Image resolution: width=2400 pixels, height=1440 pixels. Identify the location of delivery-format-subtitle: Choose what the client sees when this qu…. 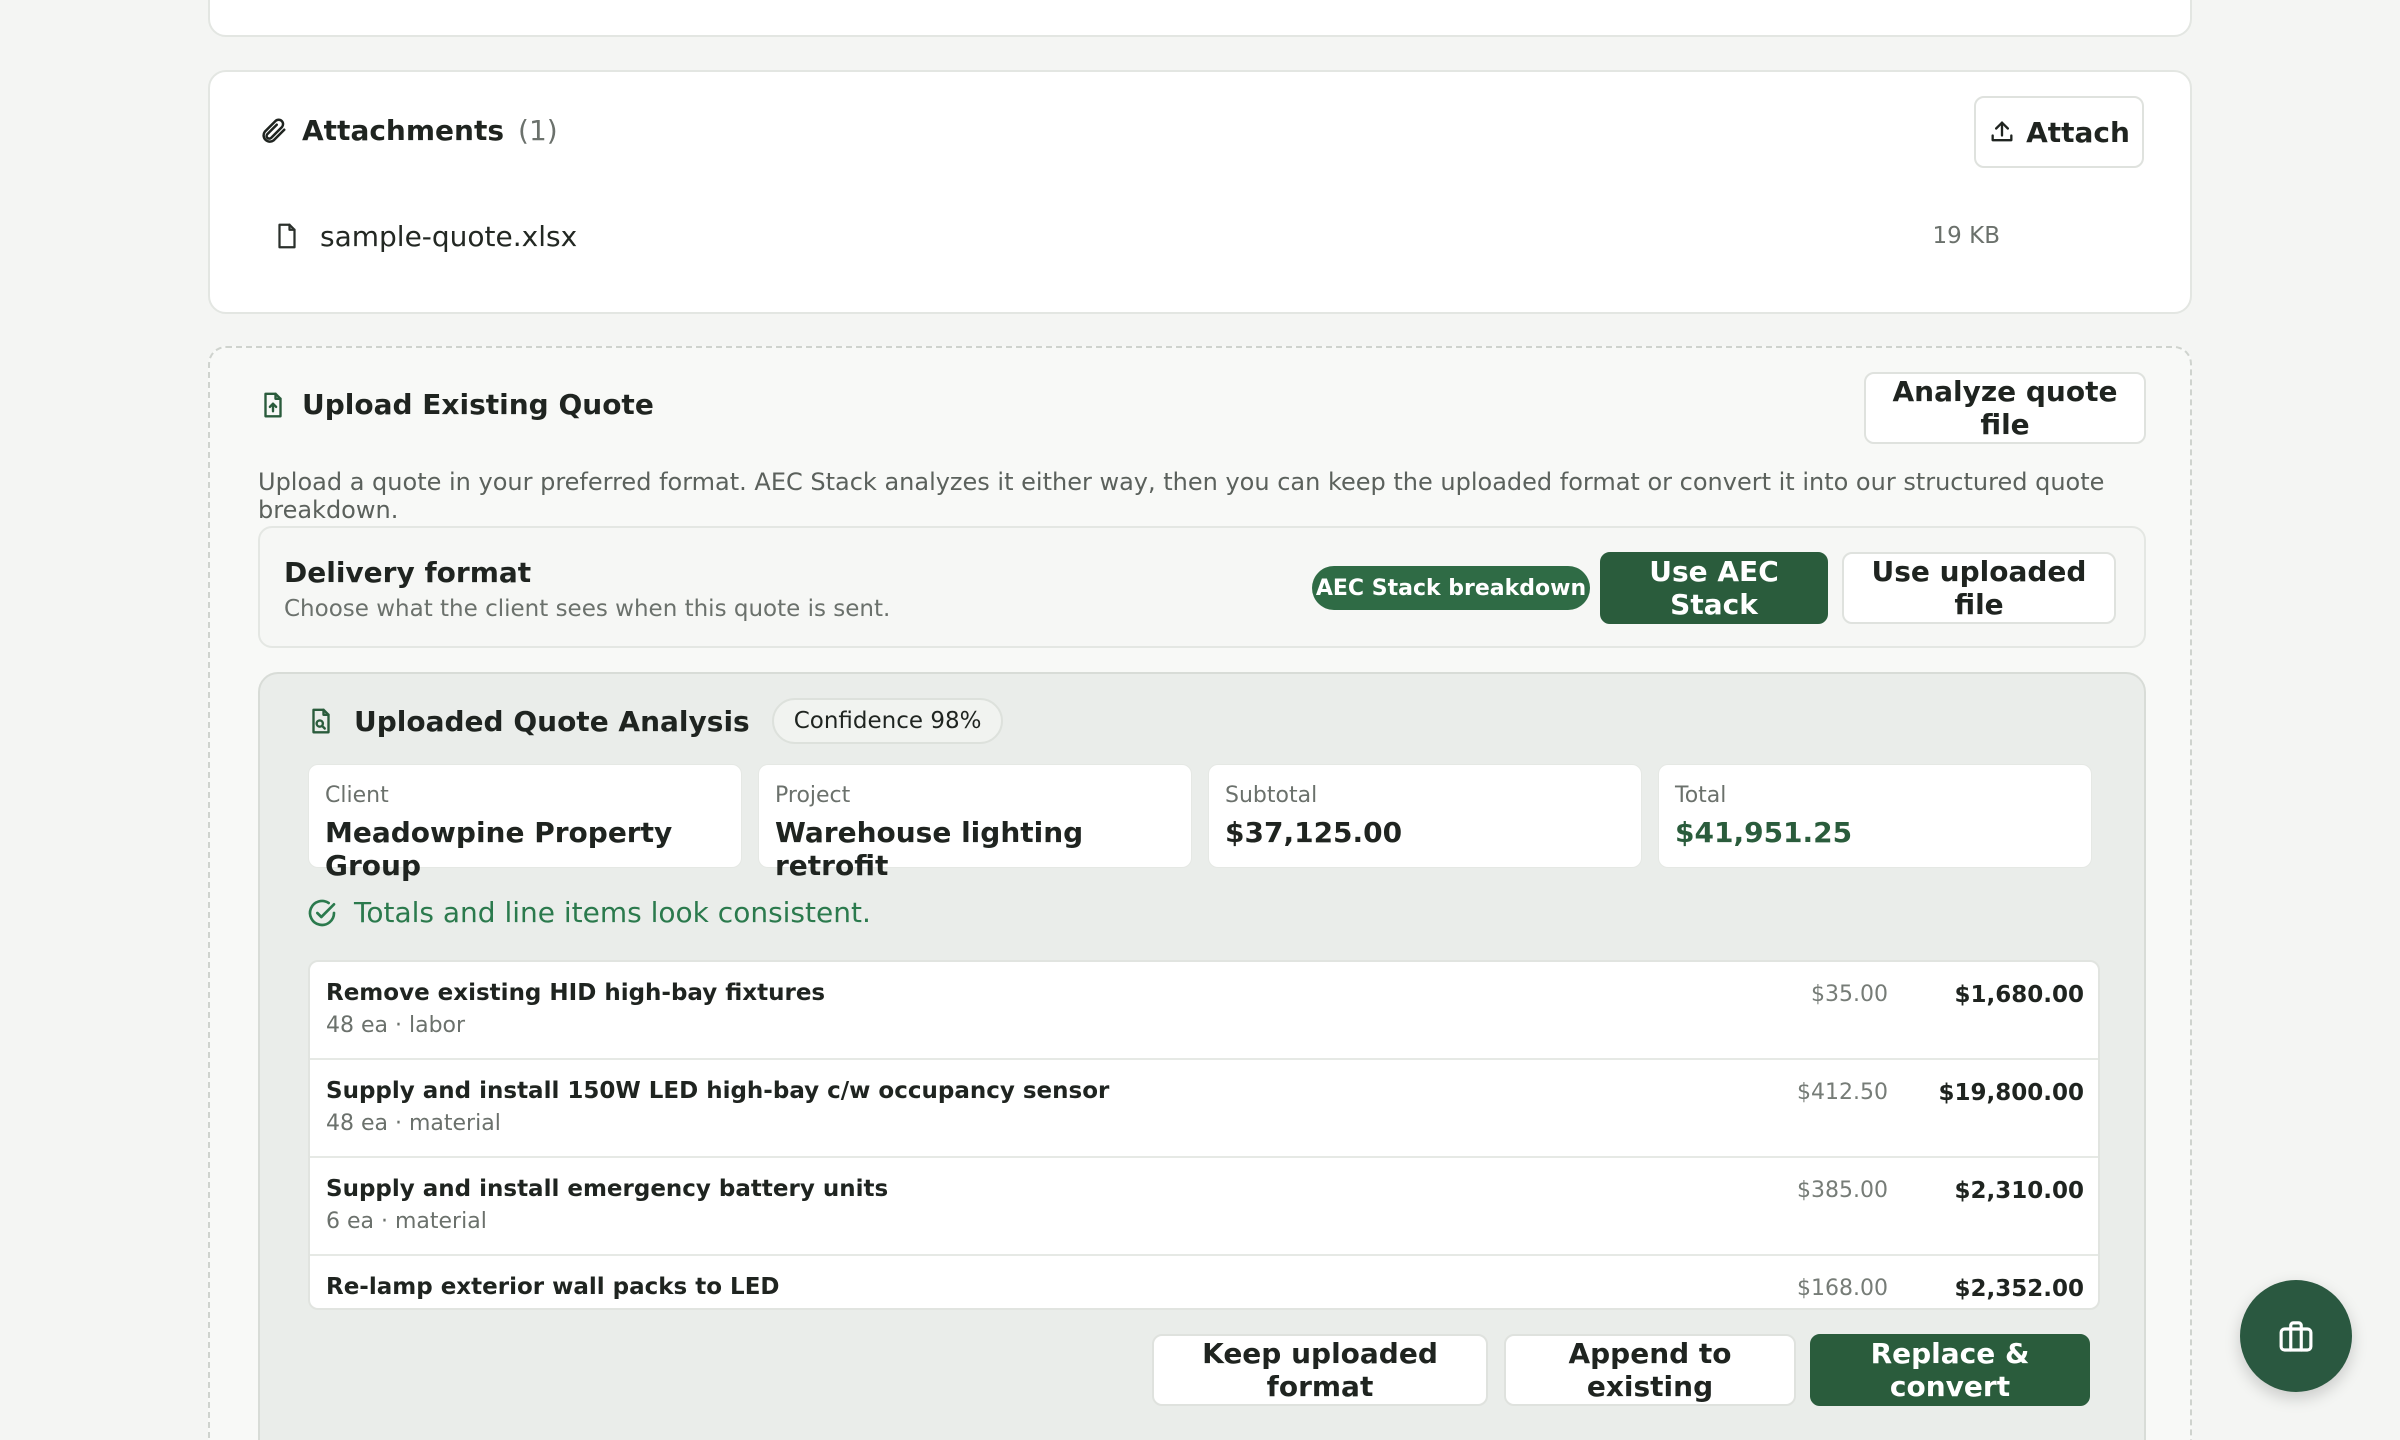
(587, 609).